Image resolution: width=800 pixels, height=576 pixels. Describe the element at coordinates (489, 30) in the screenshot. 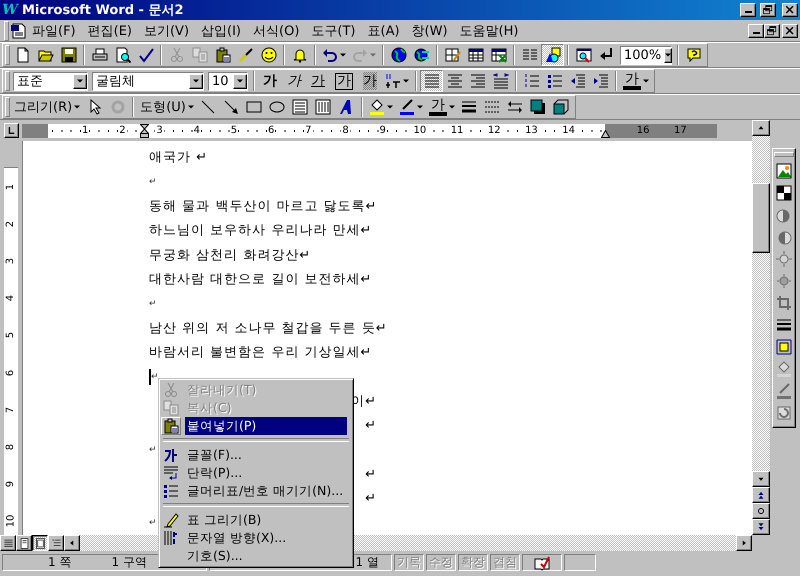

I see `menu-item: 도움말(H)` at that location.